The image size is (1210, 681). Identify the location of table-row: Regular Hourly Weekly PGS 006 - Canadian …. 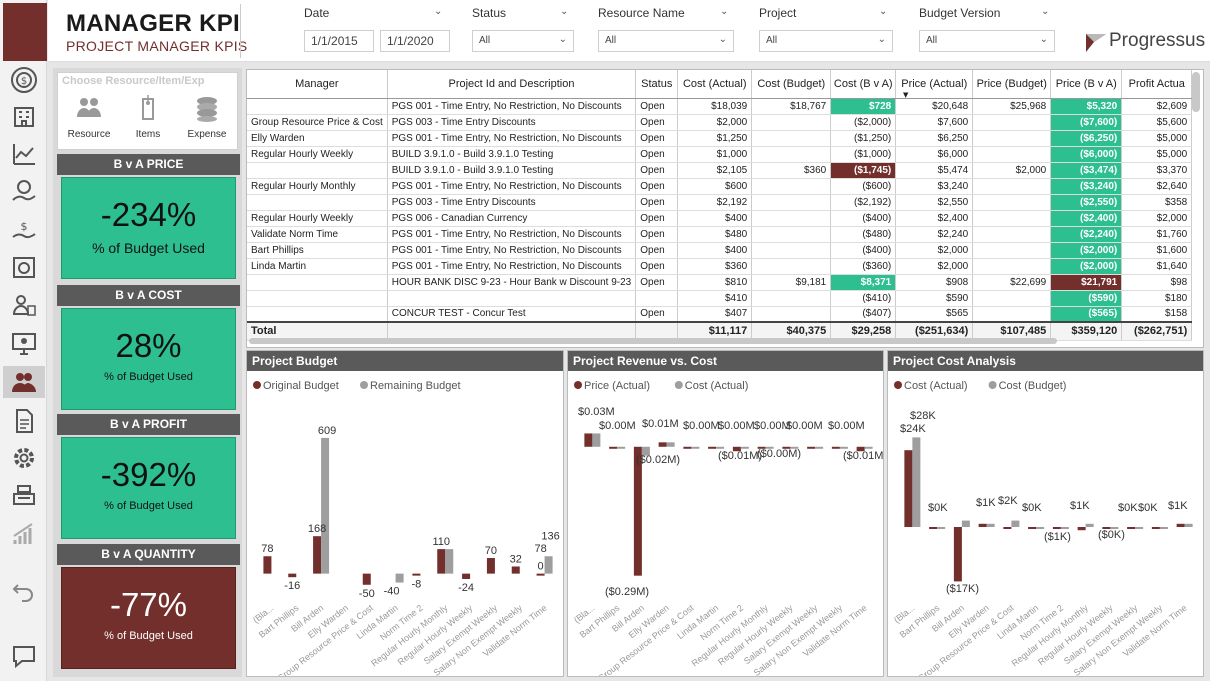
(720, 218).